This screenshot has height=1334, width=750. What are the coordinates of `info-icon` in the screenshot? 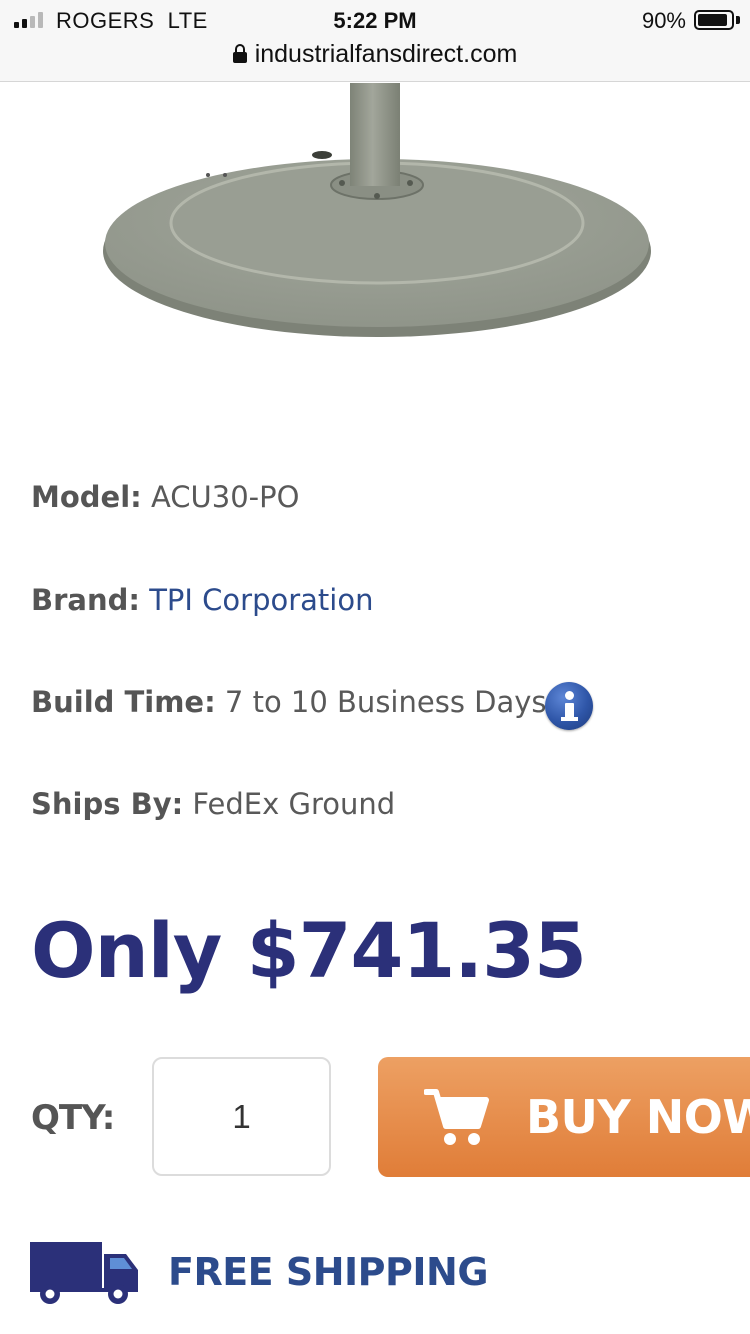 It's located at (569, 706).